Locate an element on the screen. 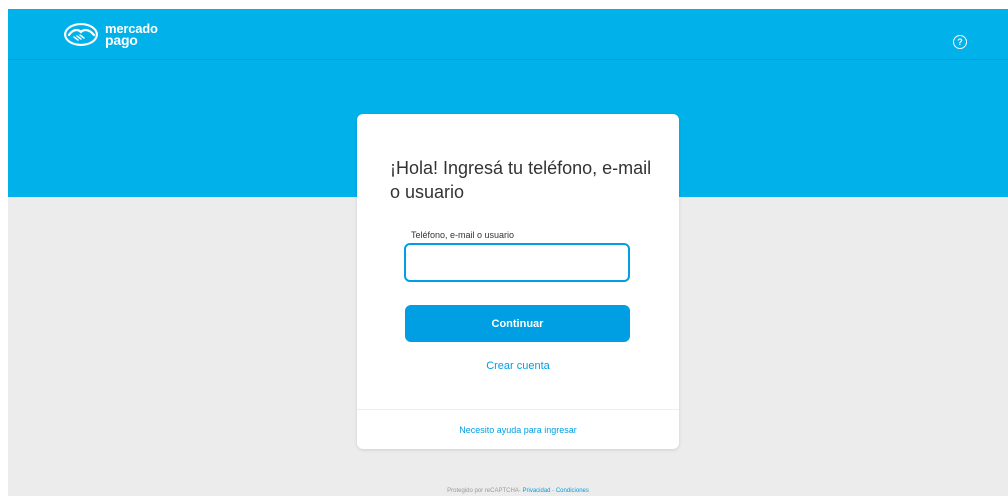 This screenshot has width=1008, height=496. logo-wordmark: mercado pago is located at coordinates (131, 35).